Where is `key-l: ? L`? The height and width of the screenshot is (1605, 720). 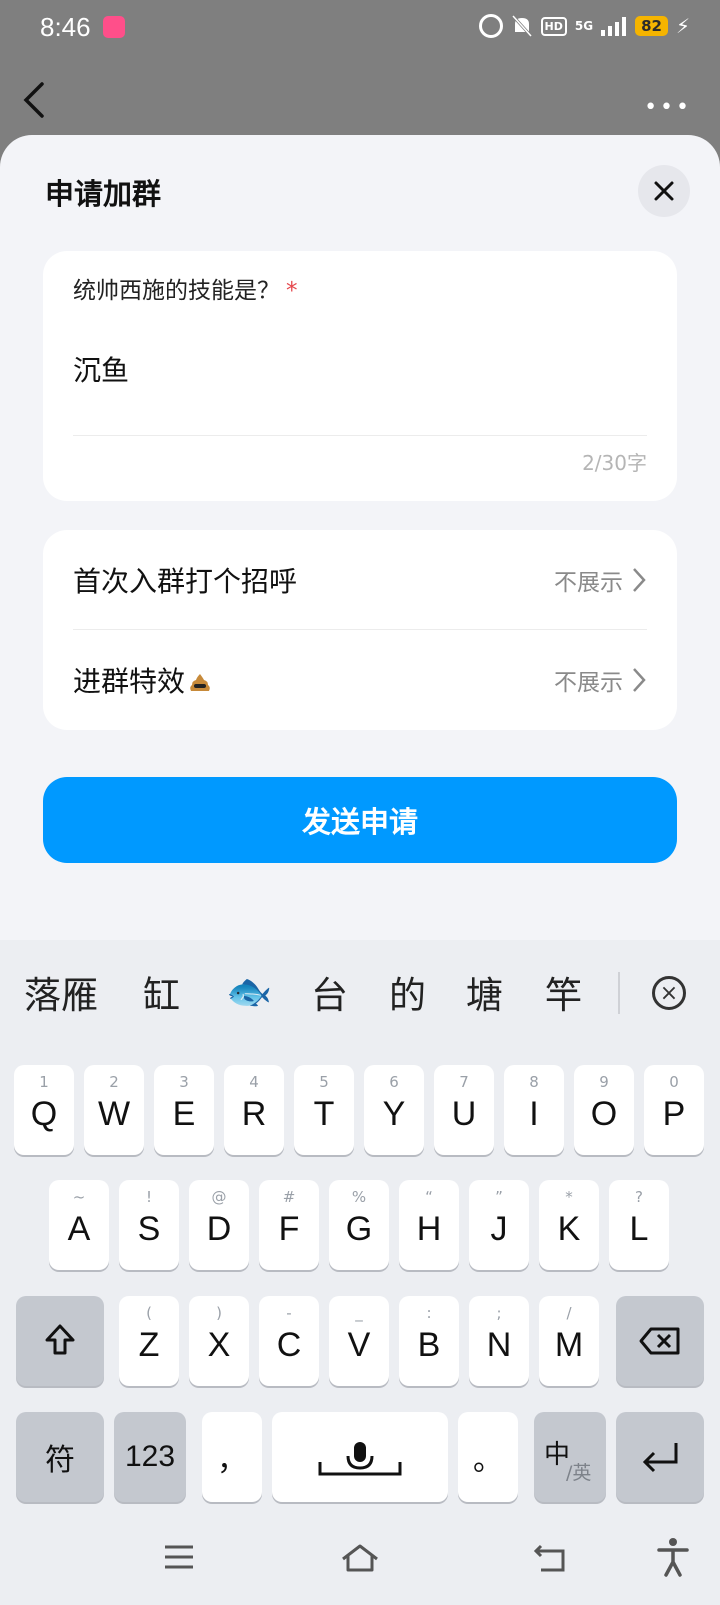
key-l: ? L is located at coordinates (639, 1225).